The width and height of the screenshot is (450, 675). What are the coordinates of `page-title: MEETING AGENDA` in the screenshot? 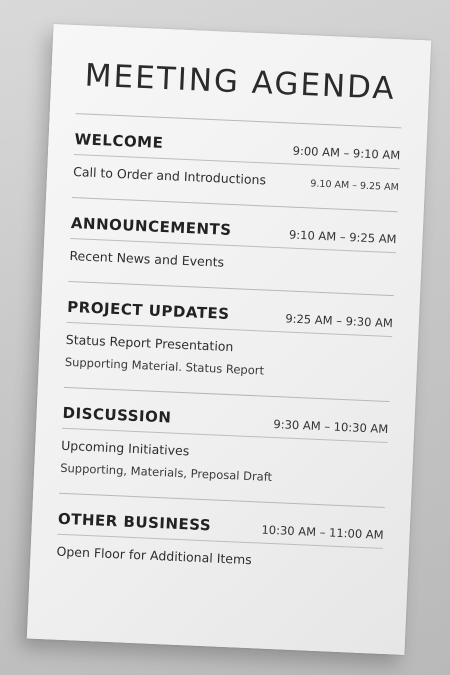 It's located at (240, 82).